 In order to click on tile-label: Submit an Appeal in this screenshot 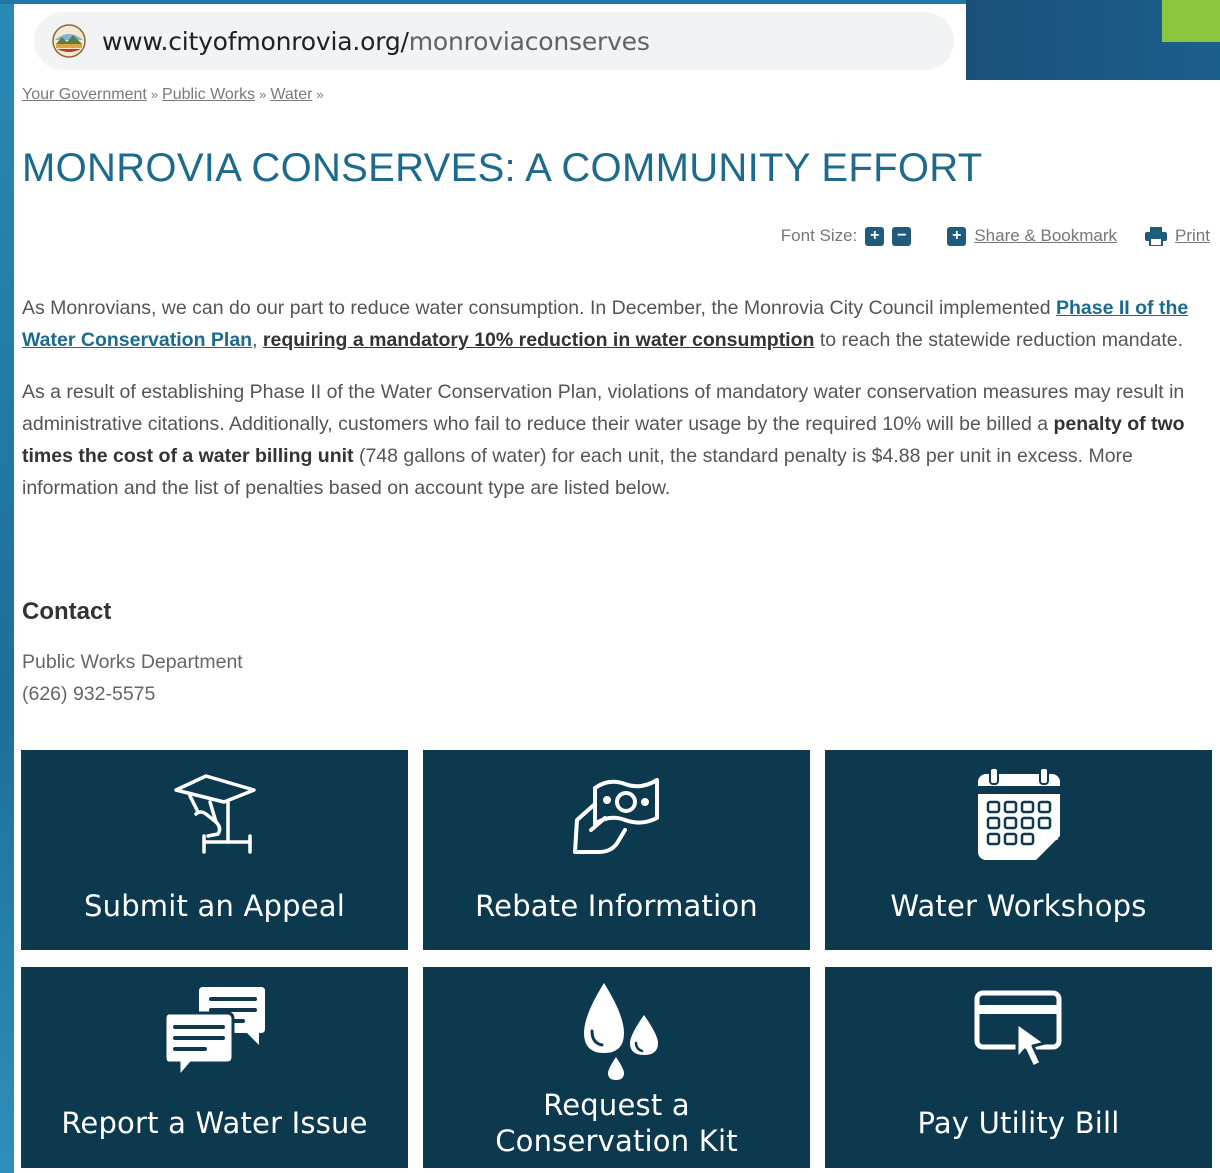, I will do `click(214, 906)`.